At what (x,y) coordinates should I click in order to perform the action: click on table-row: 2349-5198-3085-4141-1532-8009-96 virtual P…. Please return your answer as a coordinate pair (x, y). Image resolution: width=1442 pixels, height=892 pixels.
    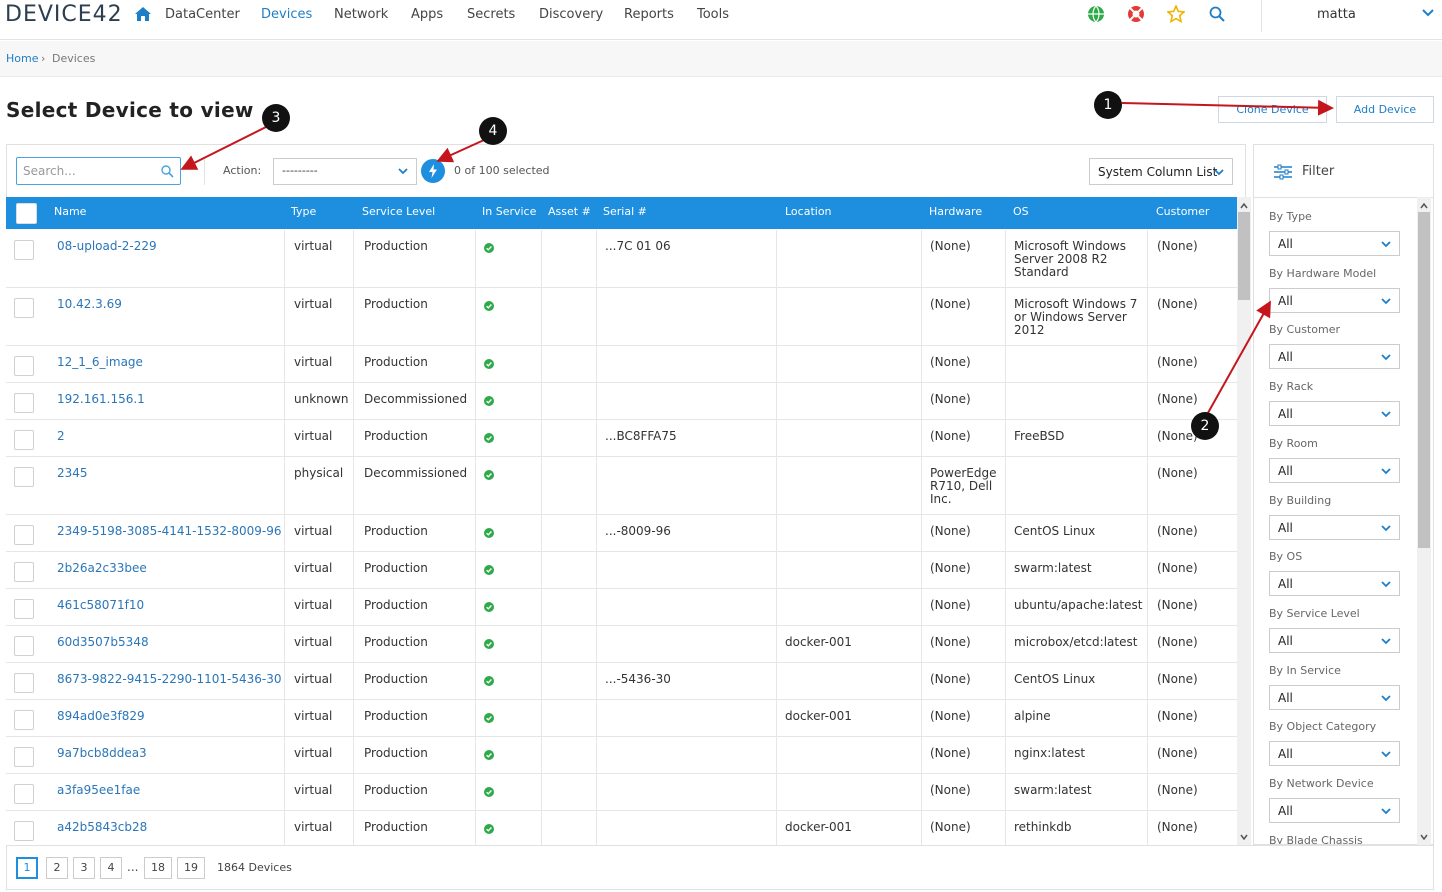
    Looking at the image, I should click on (621, 533).